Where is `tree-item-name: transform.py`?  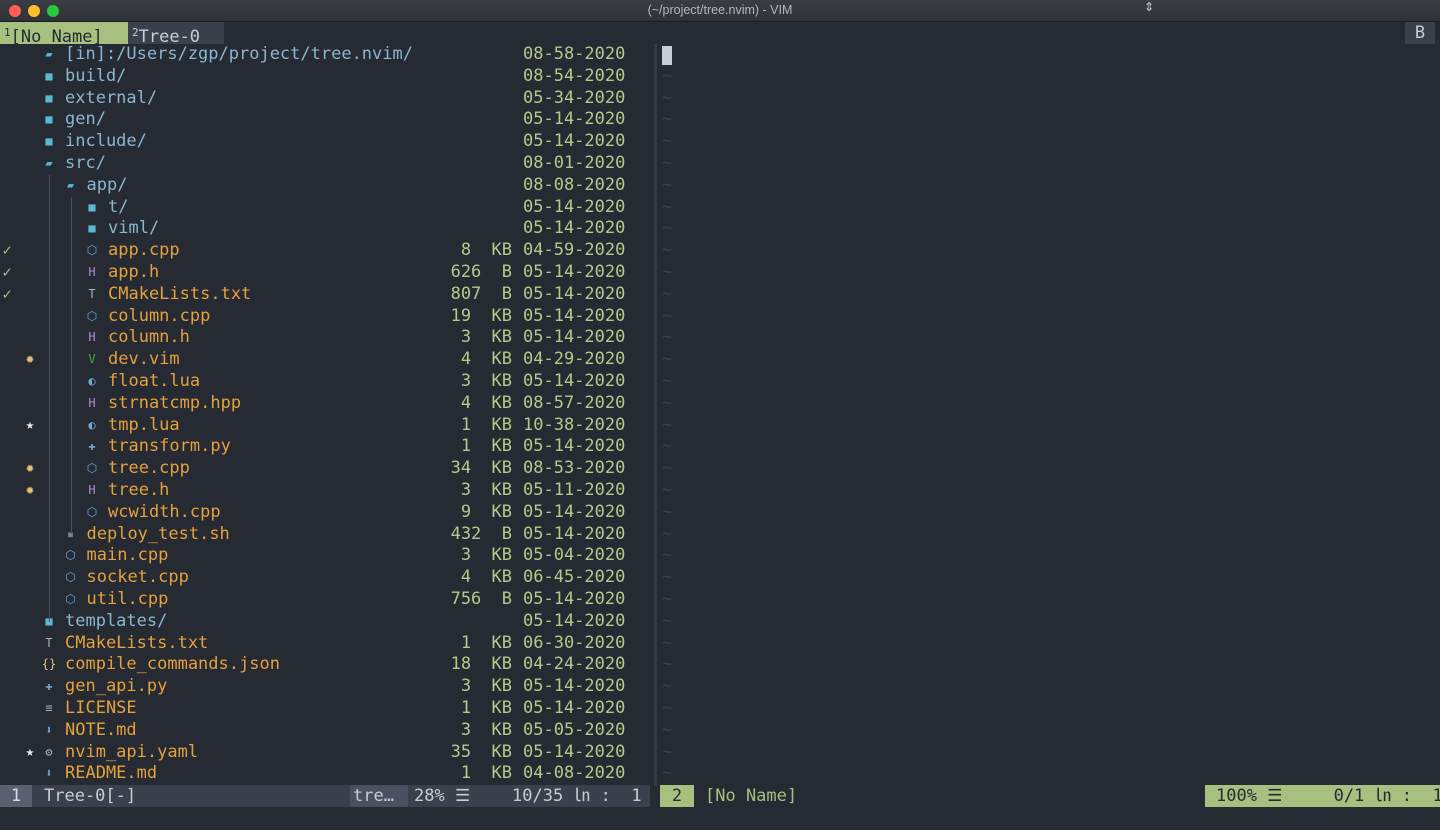 tree-item-name: transform.py is located at coordinates (169, 446).